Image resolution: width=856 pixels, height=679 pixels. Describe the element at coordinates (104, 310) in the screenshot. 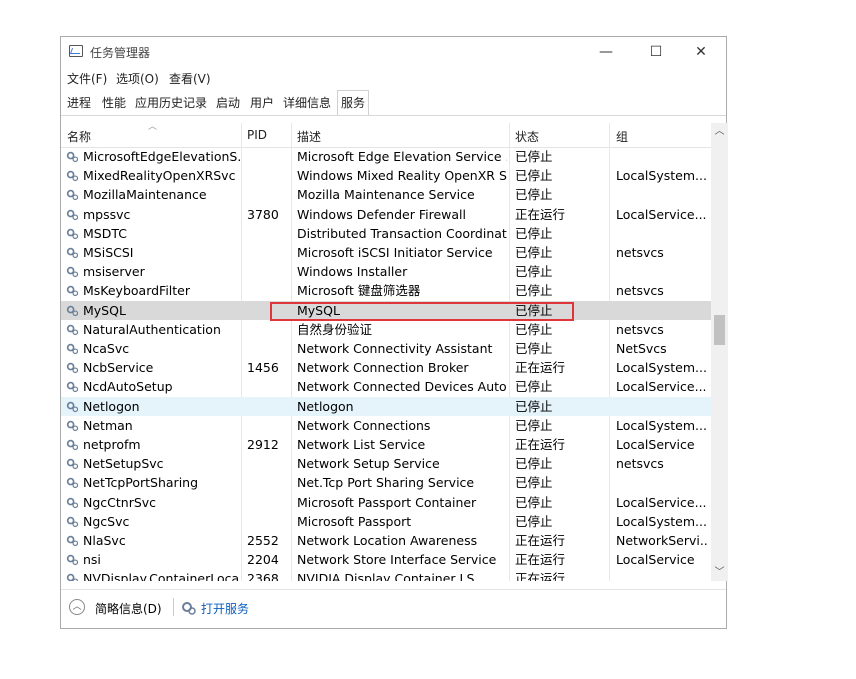

I see `cell-name: MySQL` at that location.